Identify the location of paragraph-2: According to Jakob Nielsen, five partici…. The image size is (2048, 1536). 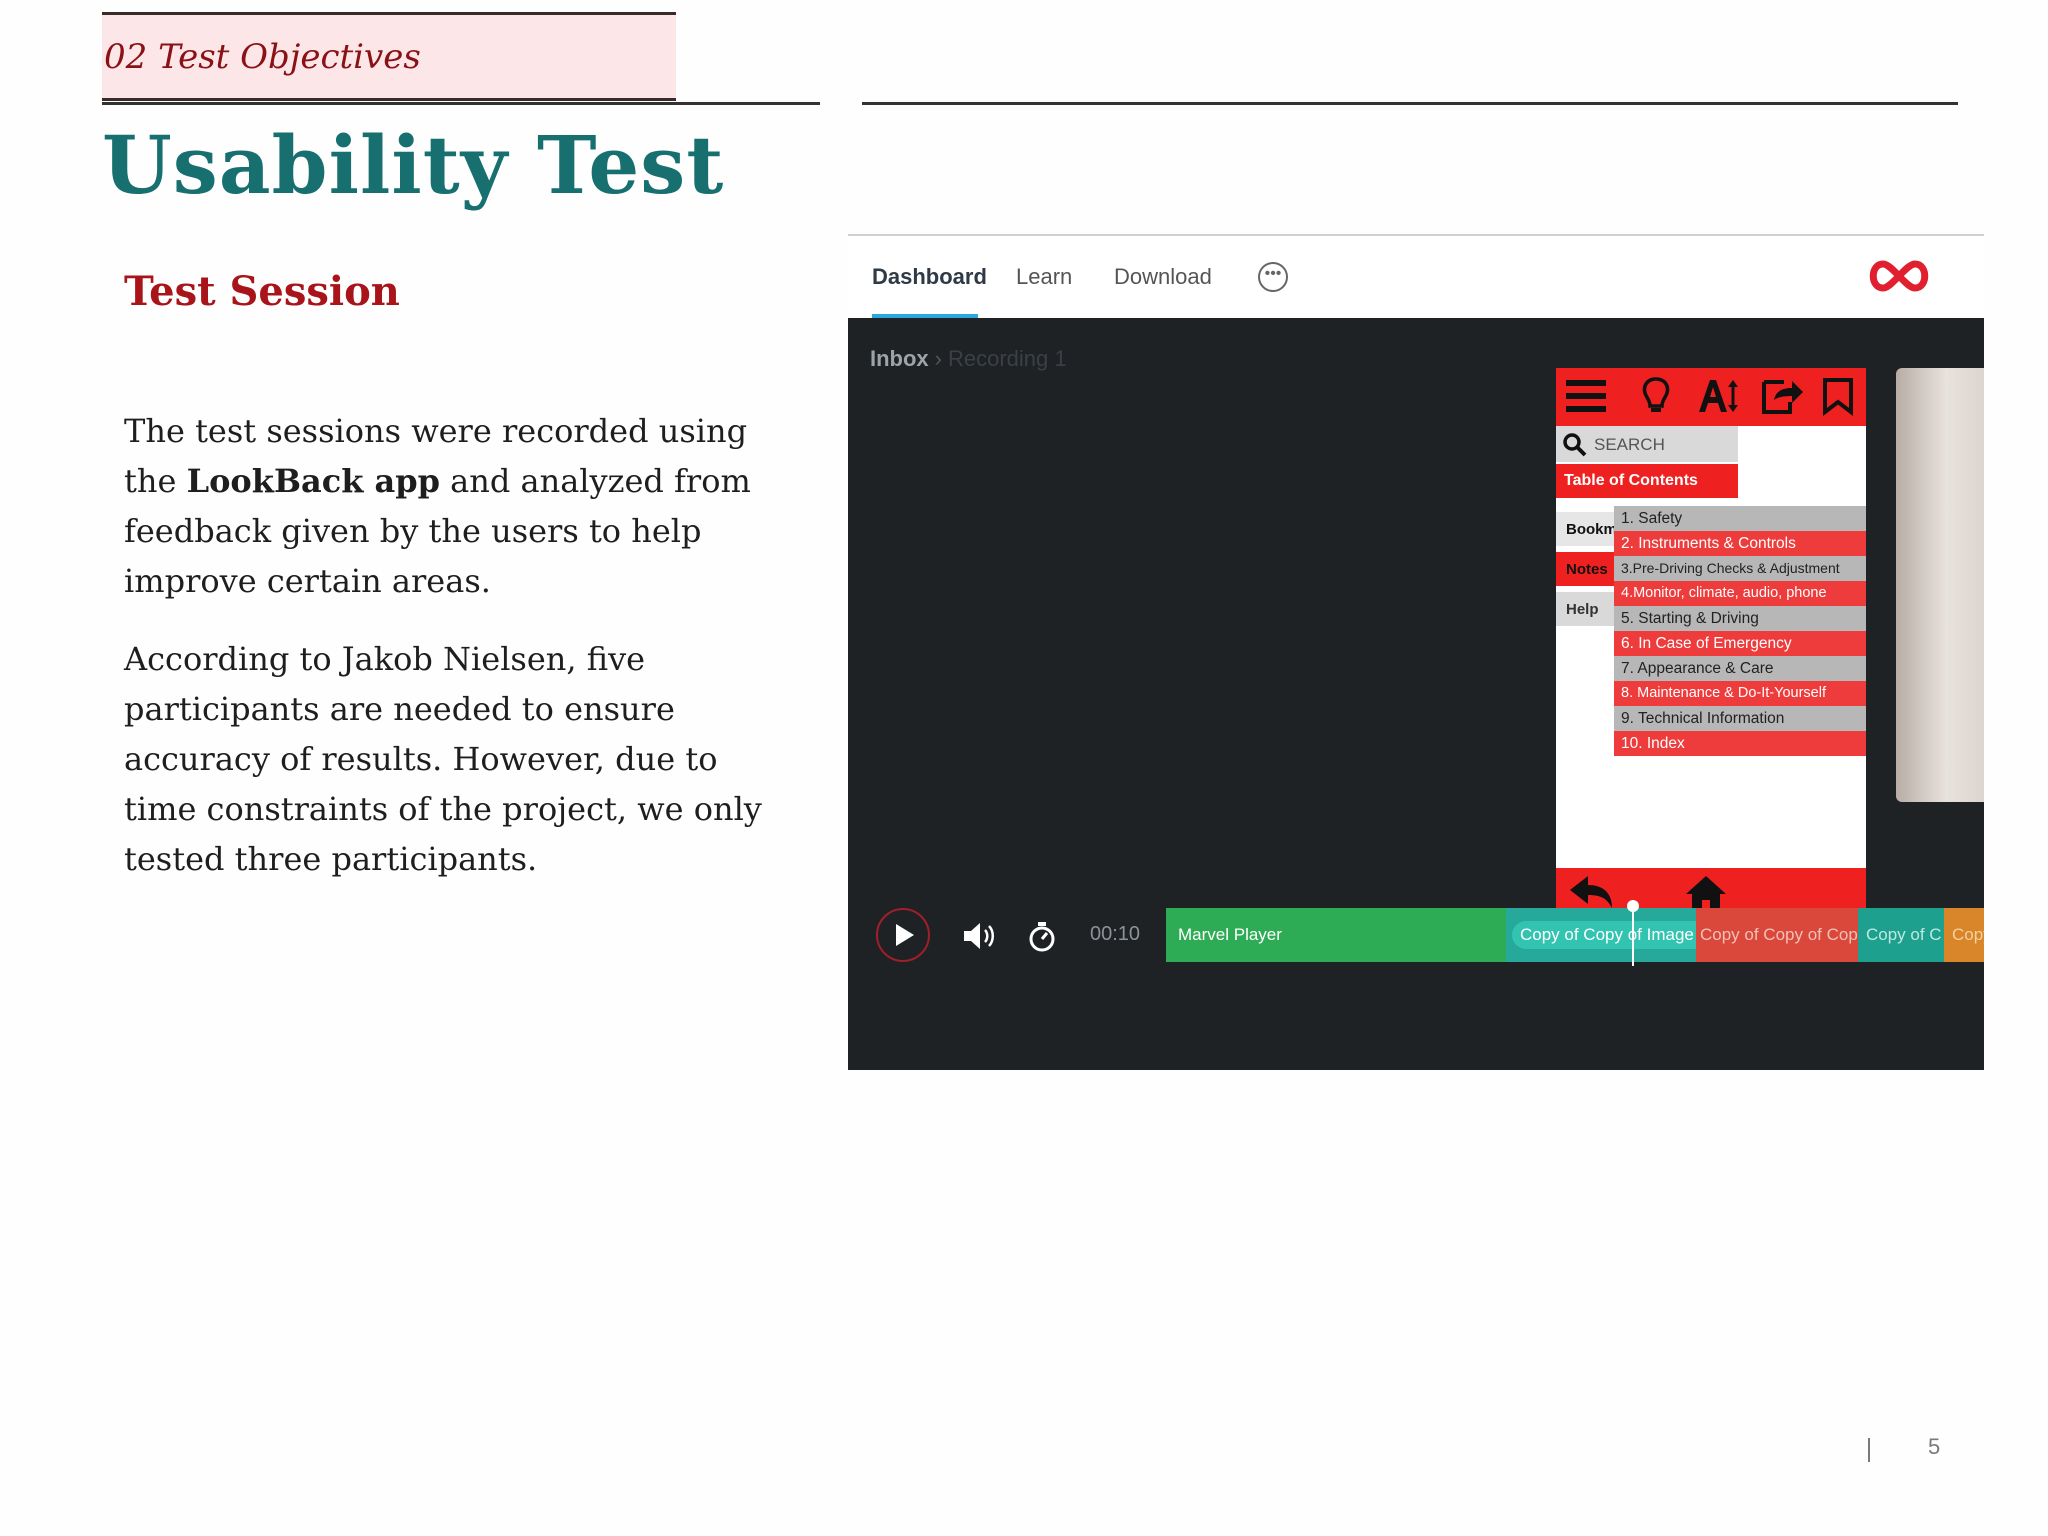
(443, 759).